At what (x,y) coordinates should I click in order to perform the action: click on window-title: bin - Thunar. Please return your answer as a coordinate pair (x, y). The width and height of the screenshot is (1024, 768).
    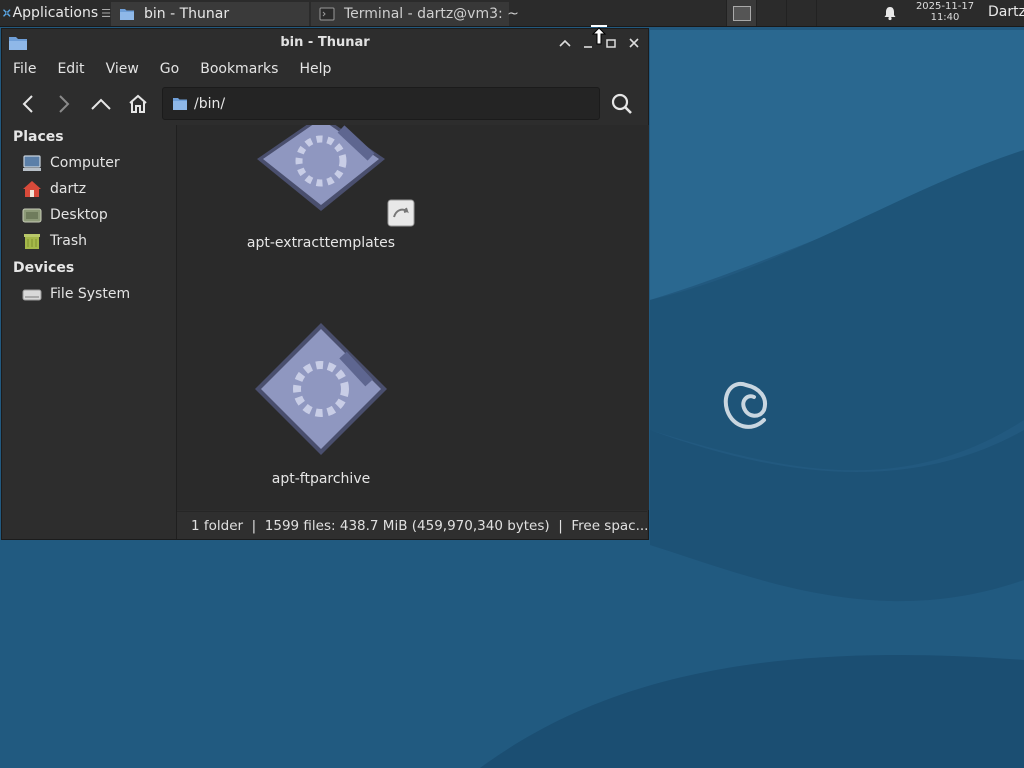
    Looking at the image, I should click on (325, 42).